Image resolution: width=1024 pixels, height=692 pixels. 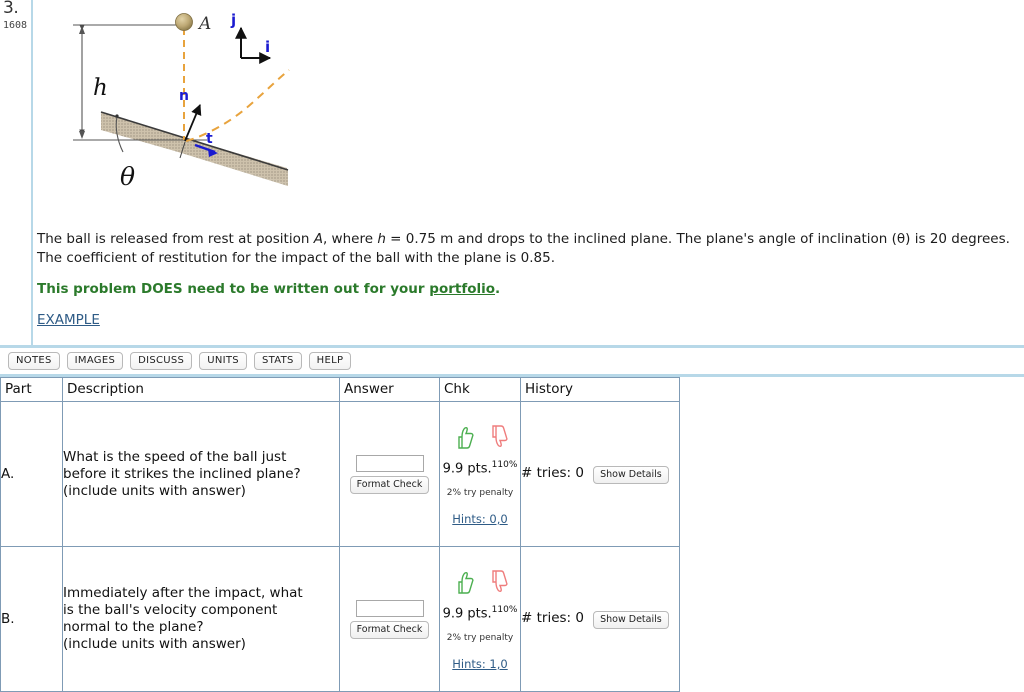 I want to click on problem-figure: A h θ n t j i, so click(x=185, y=102).